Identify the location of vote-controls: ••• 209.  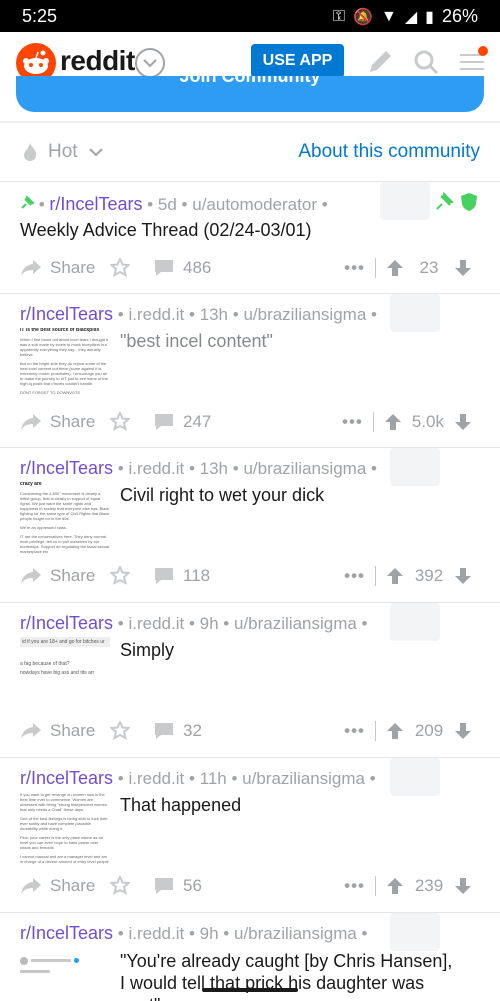
(408, 731).